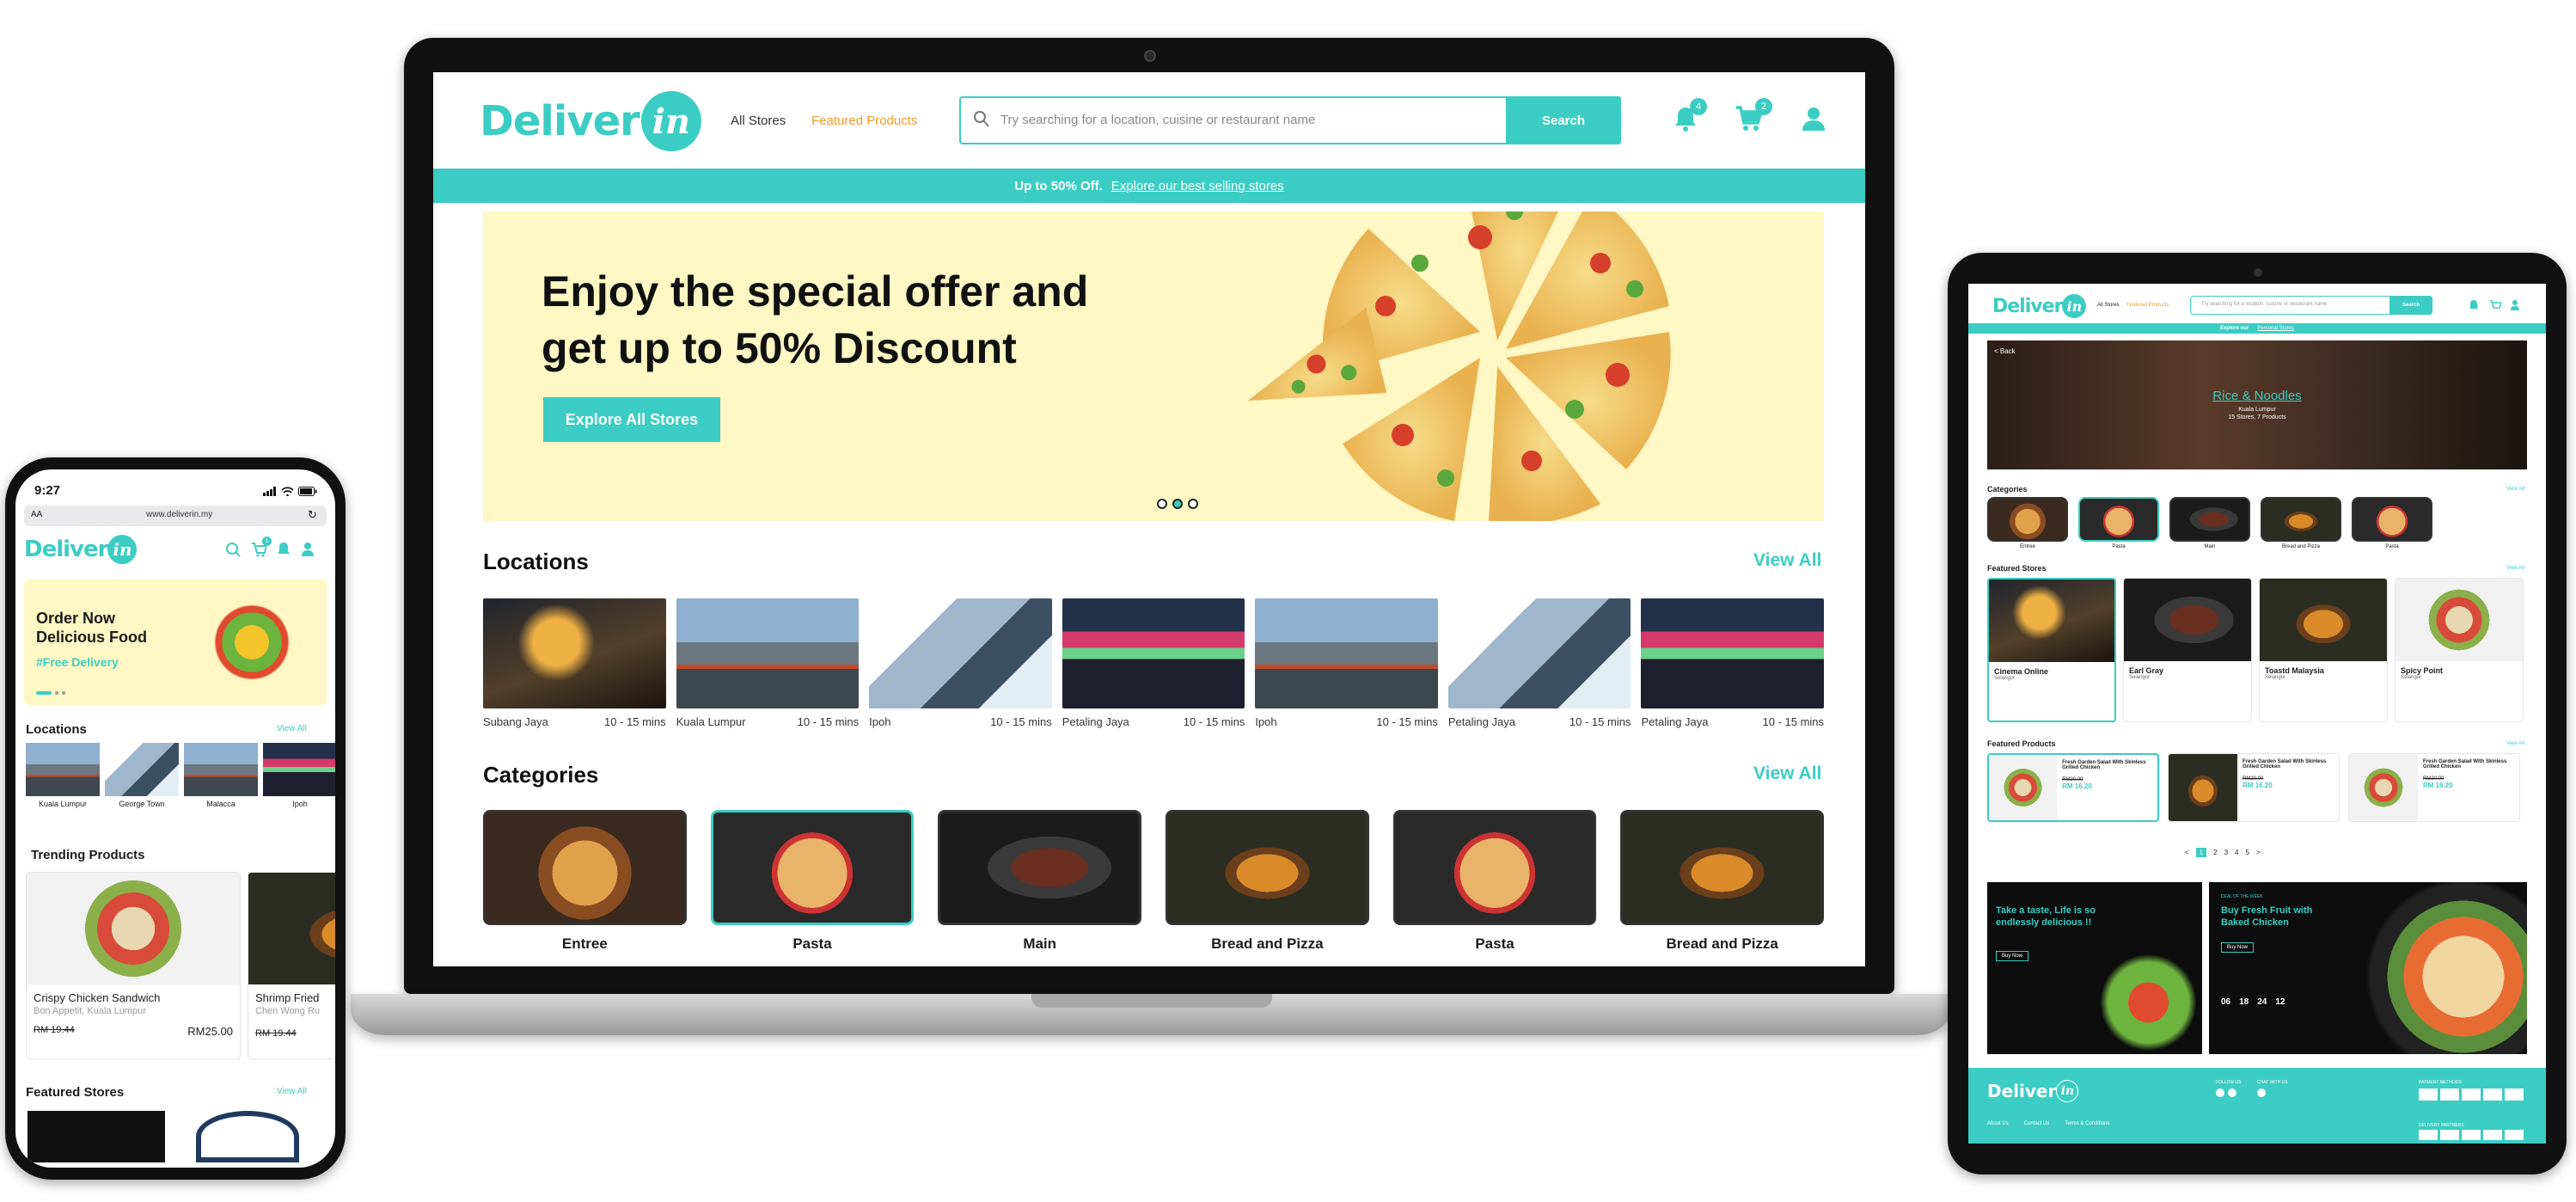 Image resolution: width=2576 pixels, height=1202 pixels. What do you see at coordinates (2021, 743) in the screenshot?
I see `tablet-featured-products-title: Featured Products` at bounding box center [2021, 743].